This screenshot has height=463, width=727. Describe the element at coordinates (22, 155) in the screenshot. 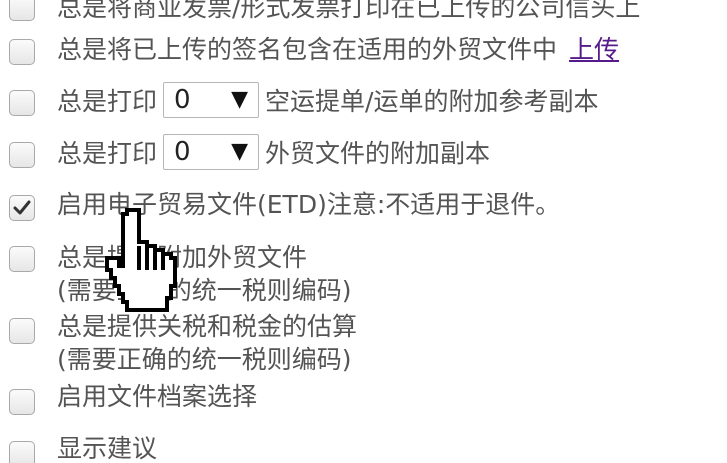

I see `trade-copies-checkbox` at that location.